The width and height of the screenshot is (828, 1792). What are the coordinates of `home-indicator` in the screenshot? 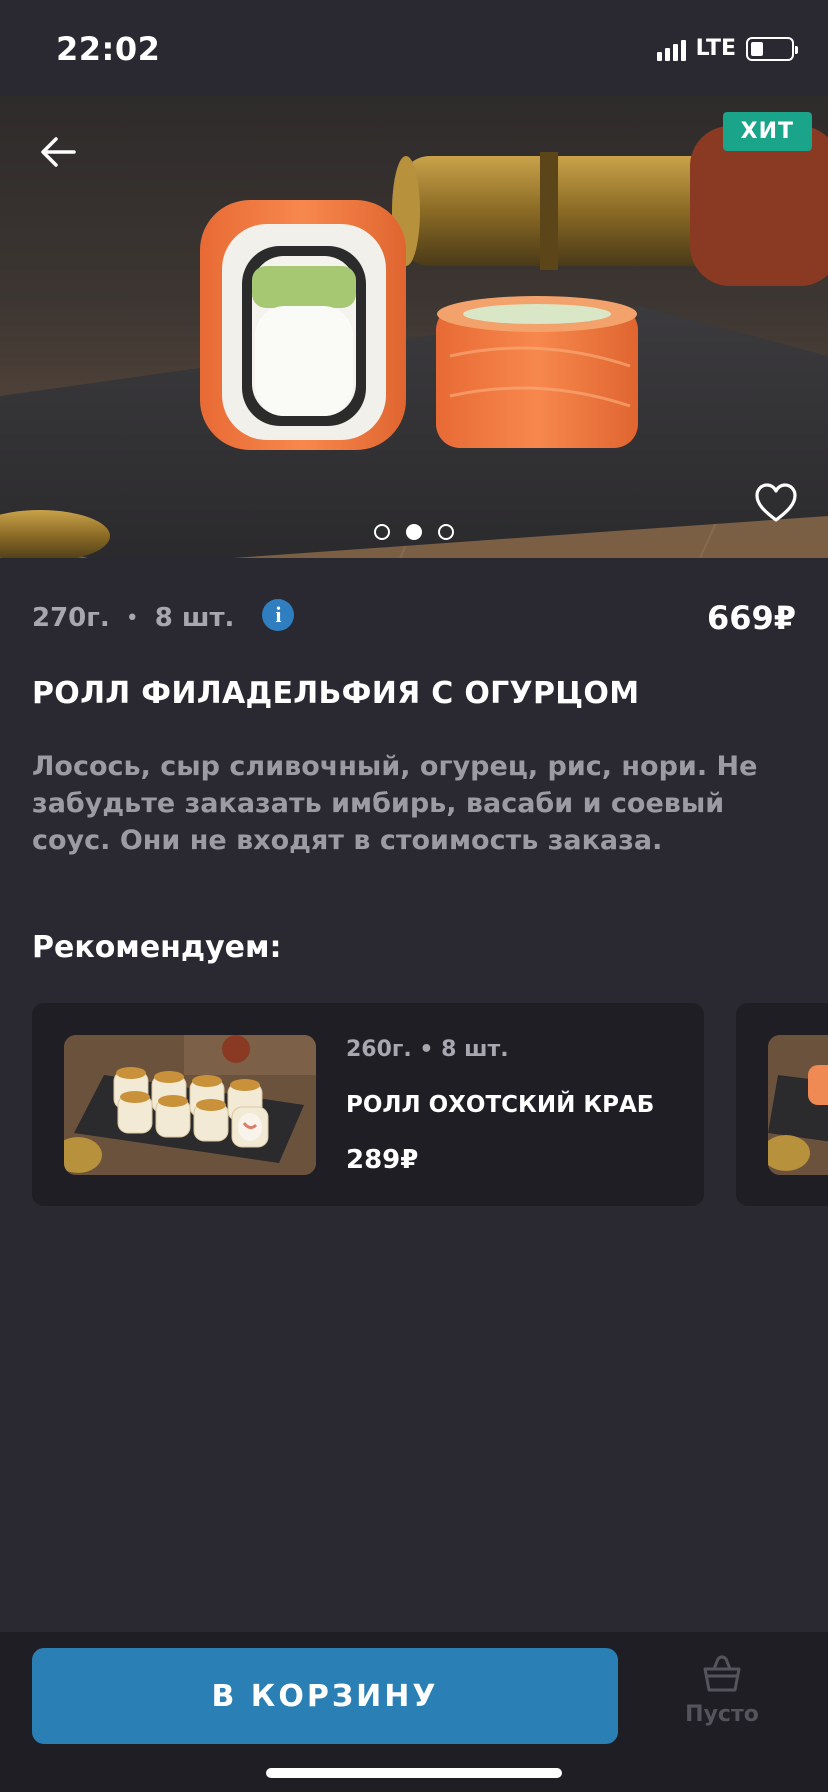 It's located at (414, 1773).